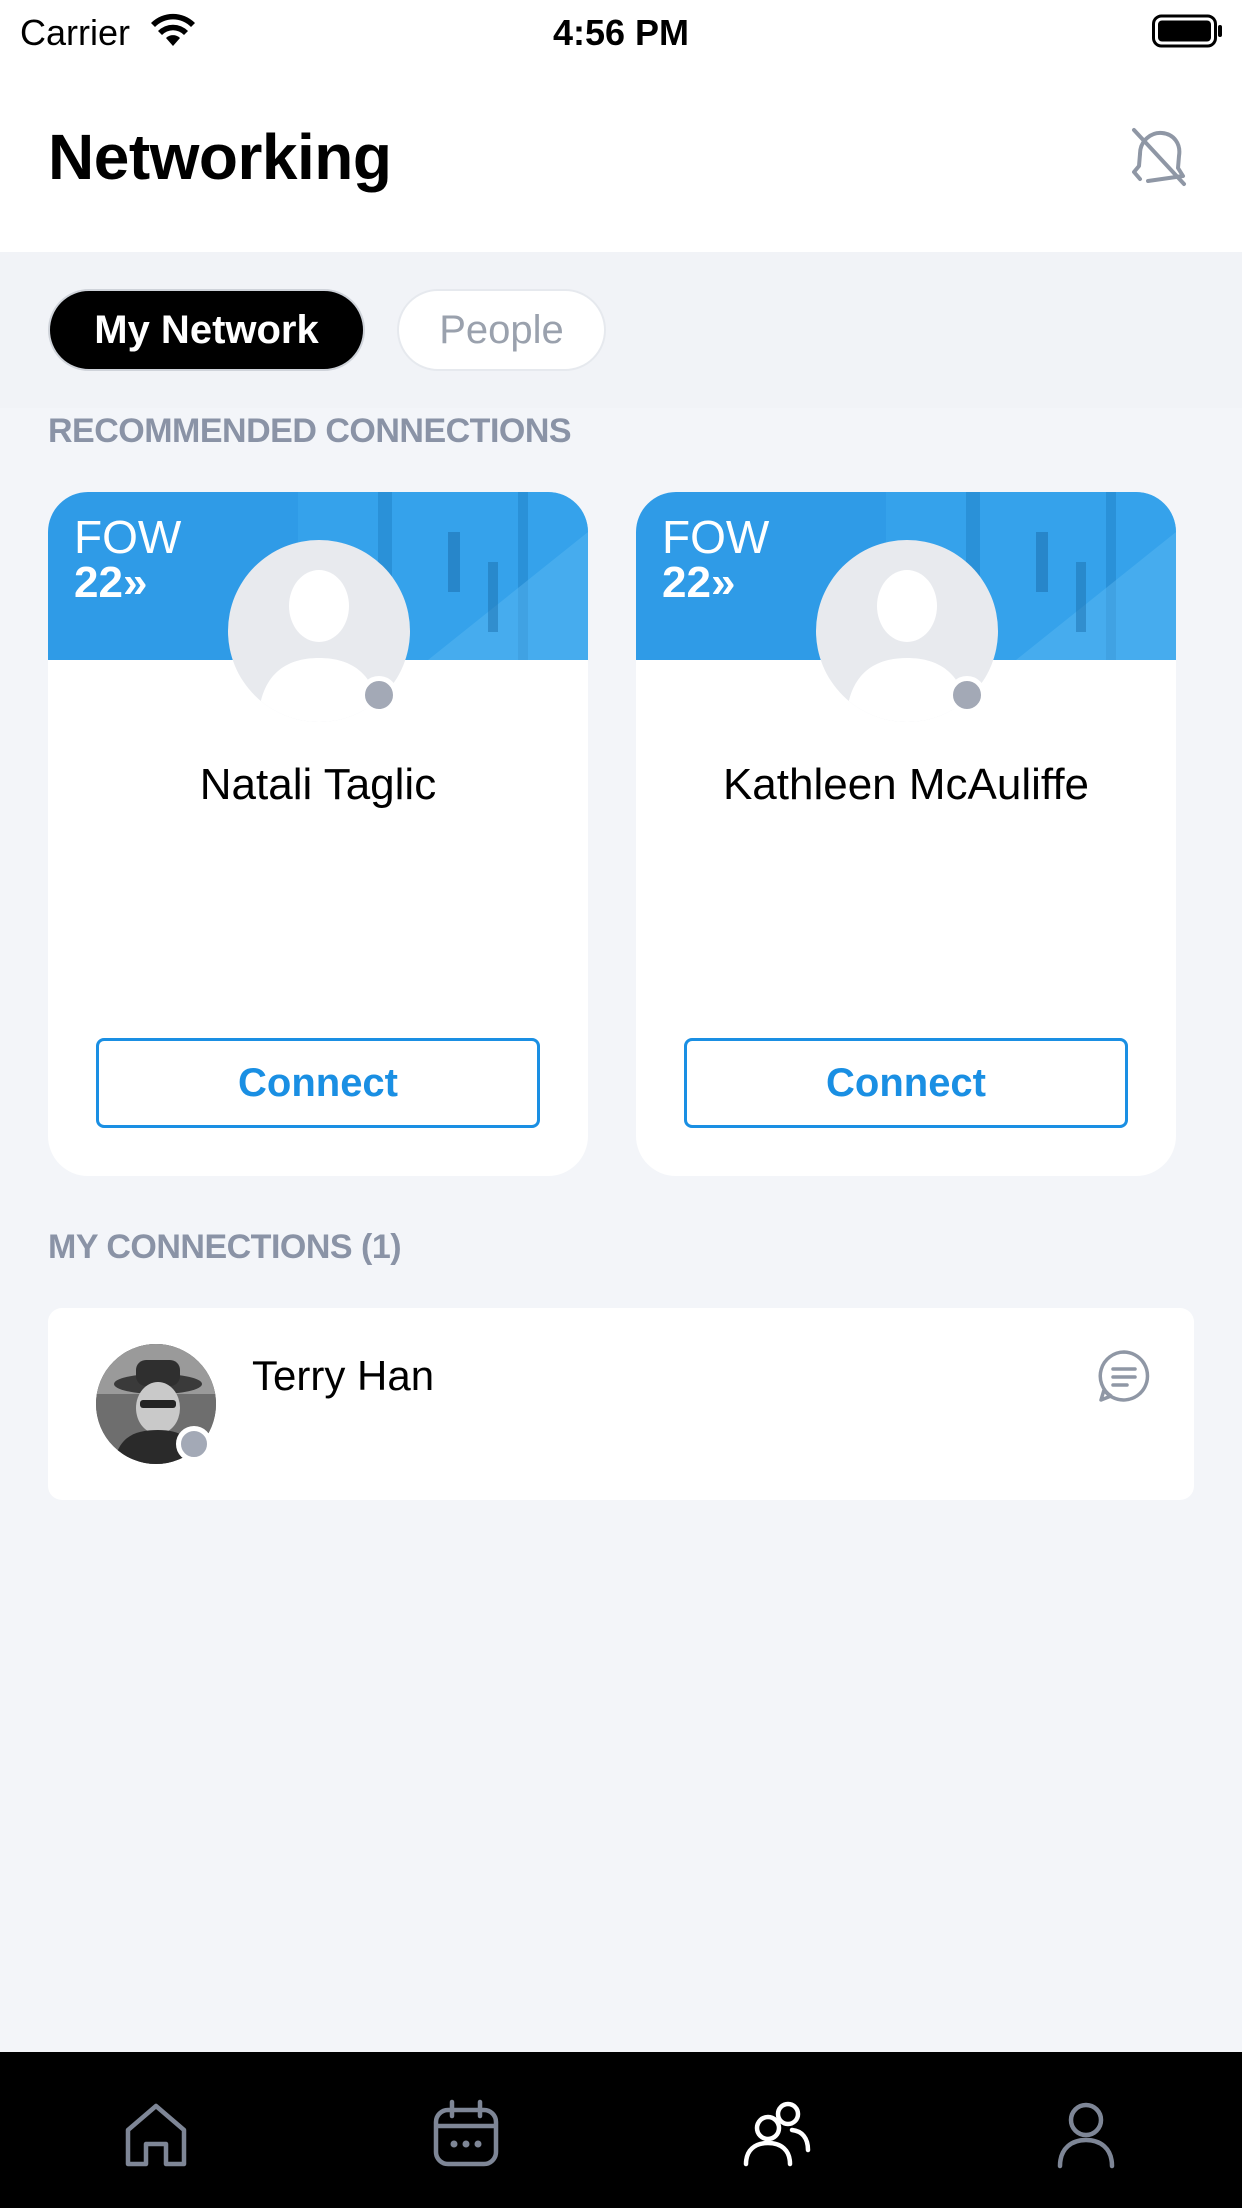 This screenshot has width=1242, height=2208. Describe the element at coordinates (318, 784) in the screenshot. I see `recommended-name: Natali Taglic` at that location.